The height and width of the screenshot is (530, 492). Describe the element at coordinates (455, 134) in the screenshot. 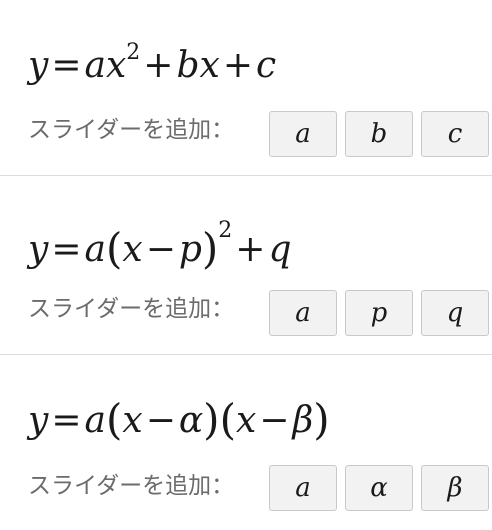

I see `add-slider-c-button: c` at that location.